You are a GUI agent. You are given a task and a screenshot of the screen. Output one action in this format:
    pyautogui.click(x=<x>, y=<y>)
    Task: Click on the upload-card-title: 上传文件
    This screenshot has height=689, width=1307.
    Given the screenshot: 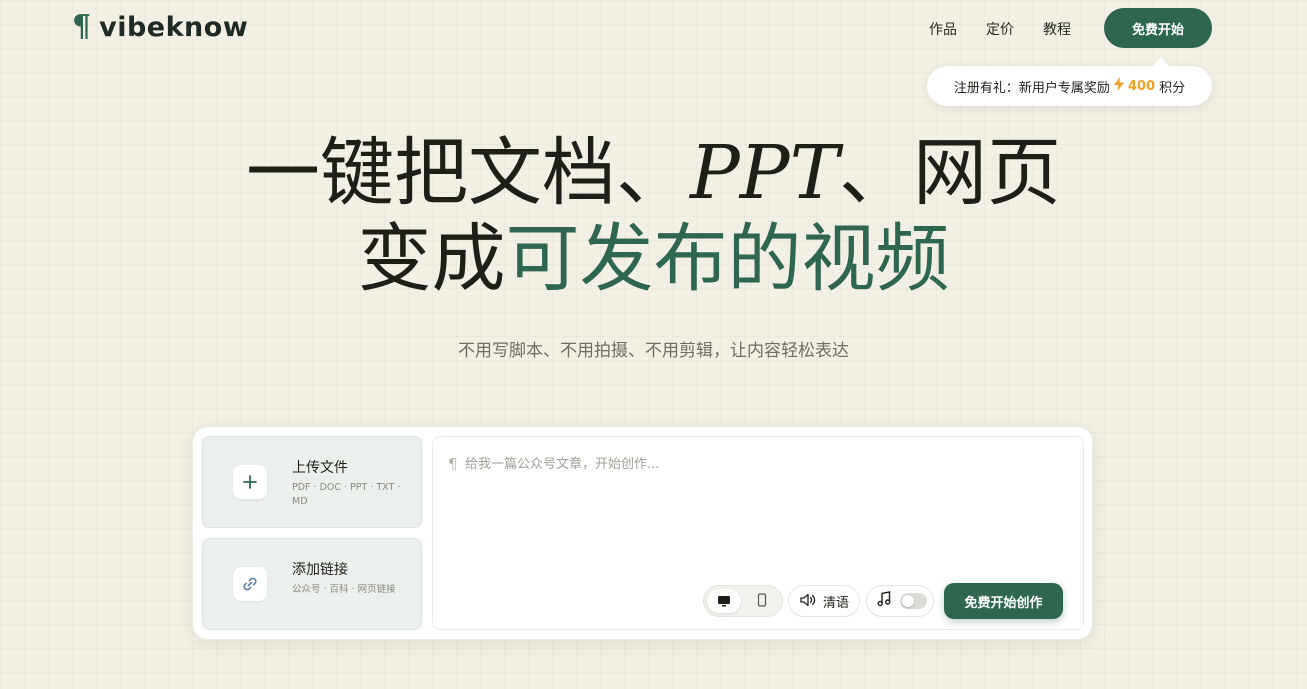 What is the action you would take?
    pyautogui.click(x=320, y=468)
    